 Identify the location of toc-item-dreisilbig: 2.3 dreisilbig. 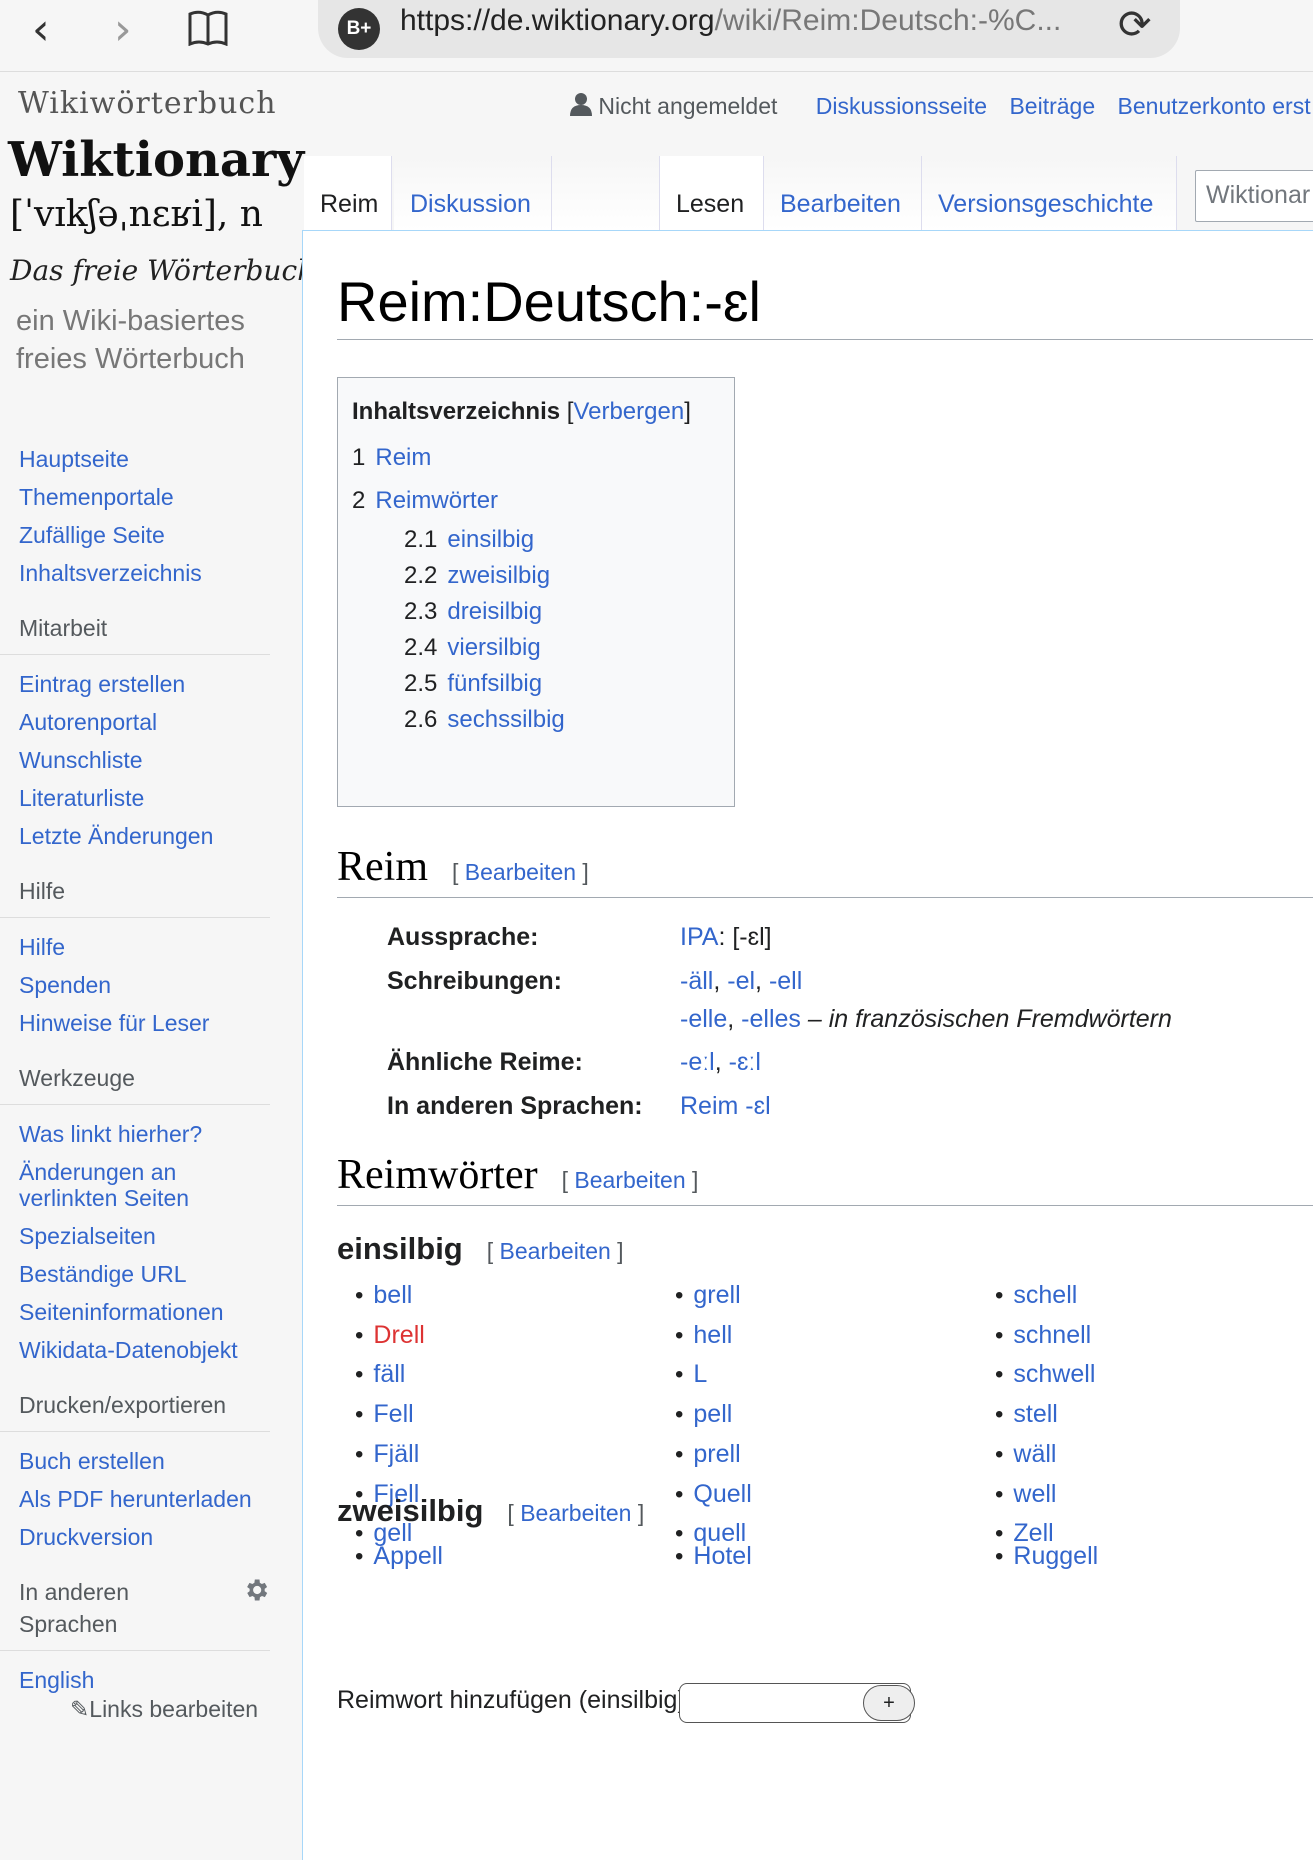
(536, 612).